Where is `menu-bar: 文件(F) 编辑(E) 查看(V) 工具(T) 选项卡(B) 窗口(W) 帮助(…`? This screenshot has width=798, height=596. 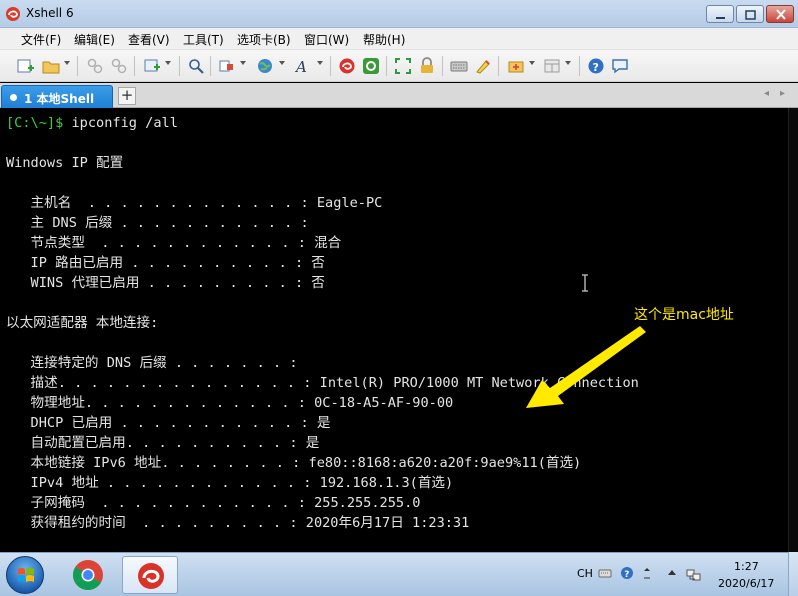 menu-bar: 文件(F) 编辑(E) 查看(V) 工具(T) 选项卡(B) 窗口(W) 帮助(… is located at coordinates (399, 39).